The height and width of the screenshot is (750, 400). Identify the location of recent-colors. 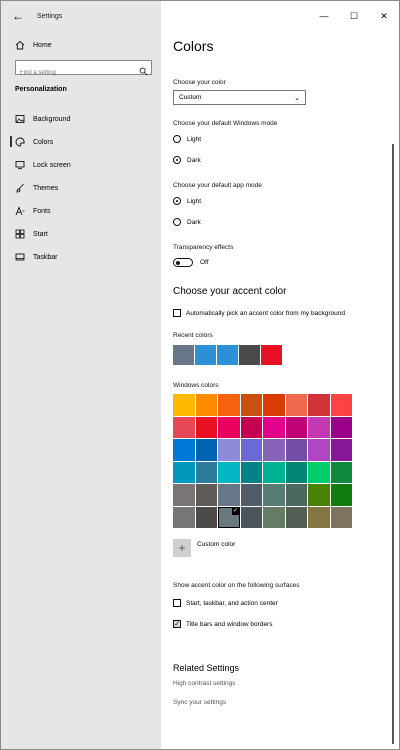
(227, 355).